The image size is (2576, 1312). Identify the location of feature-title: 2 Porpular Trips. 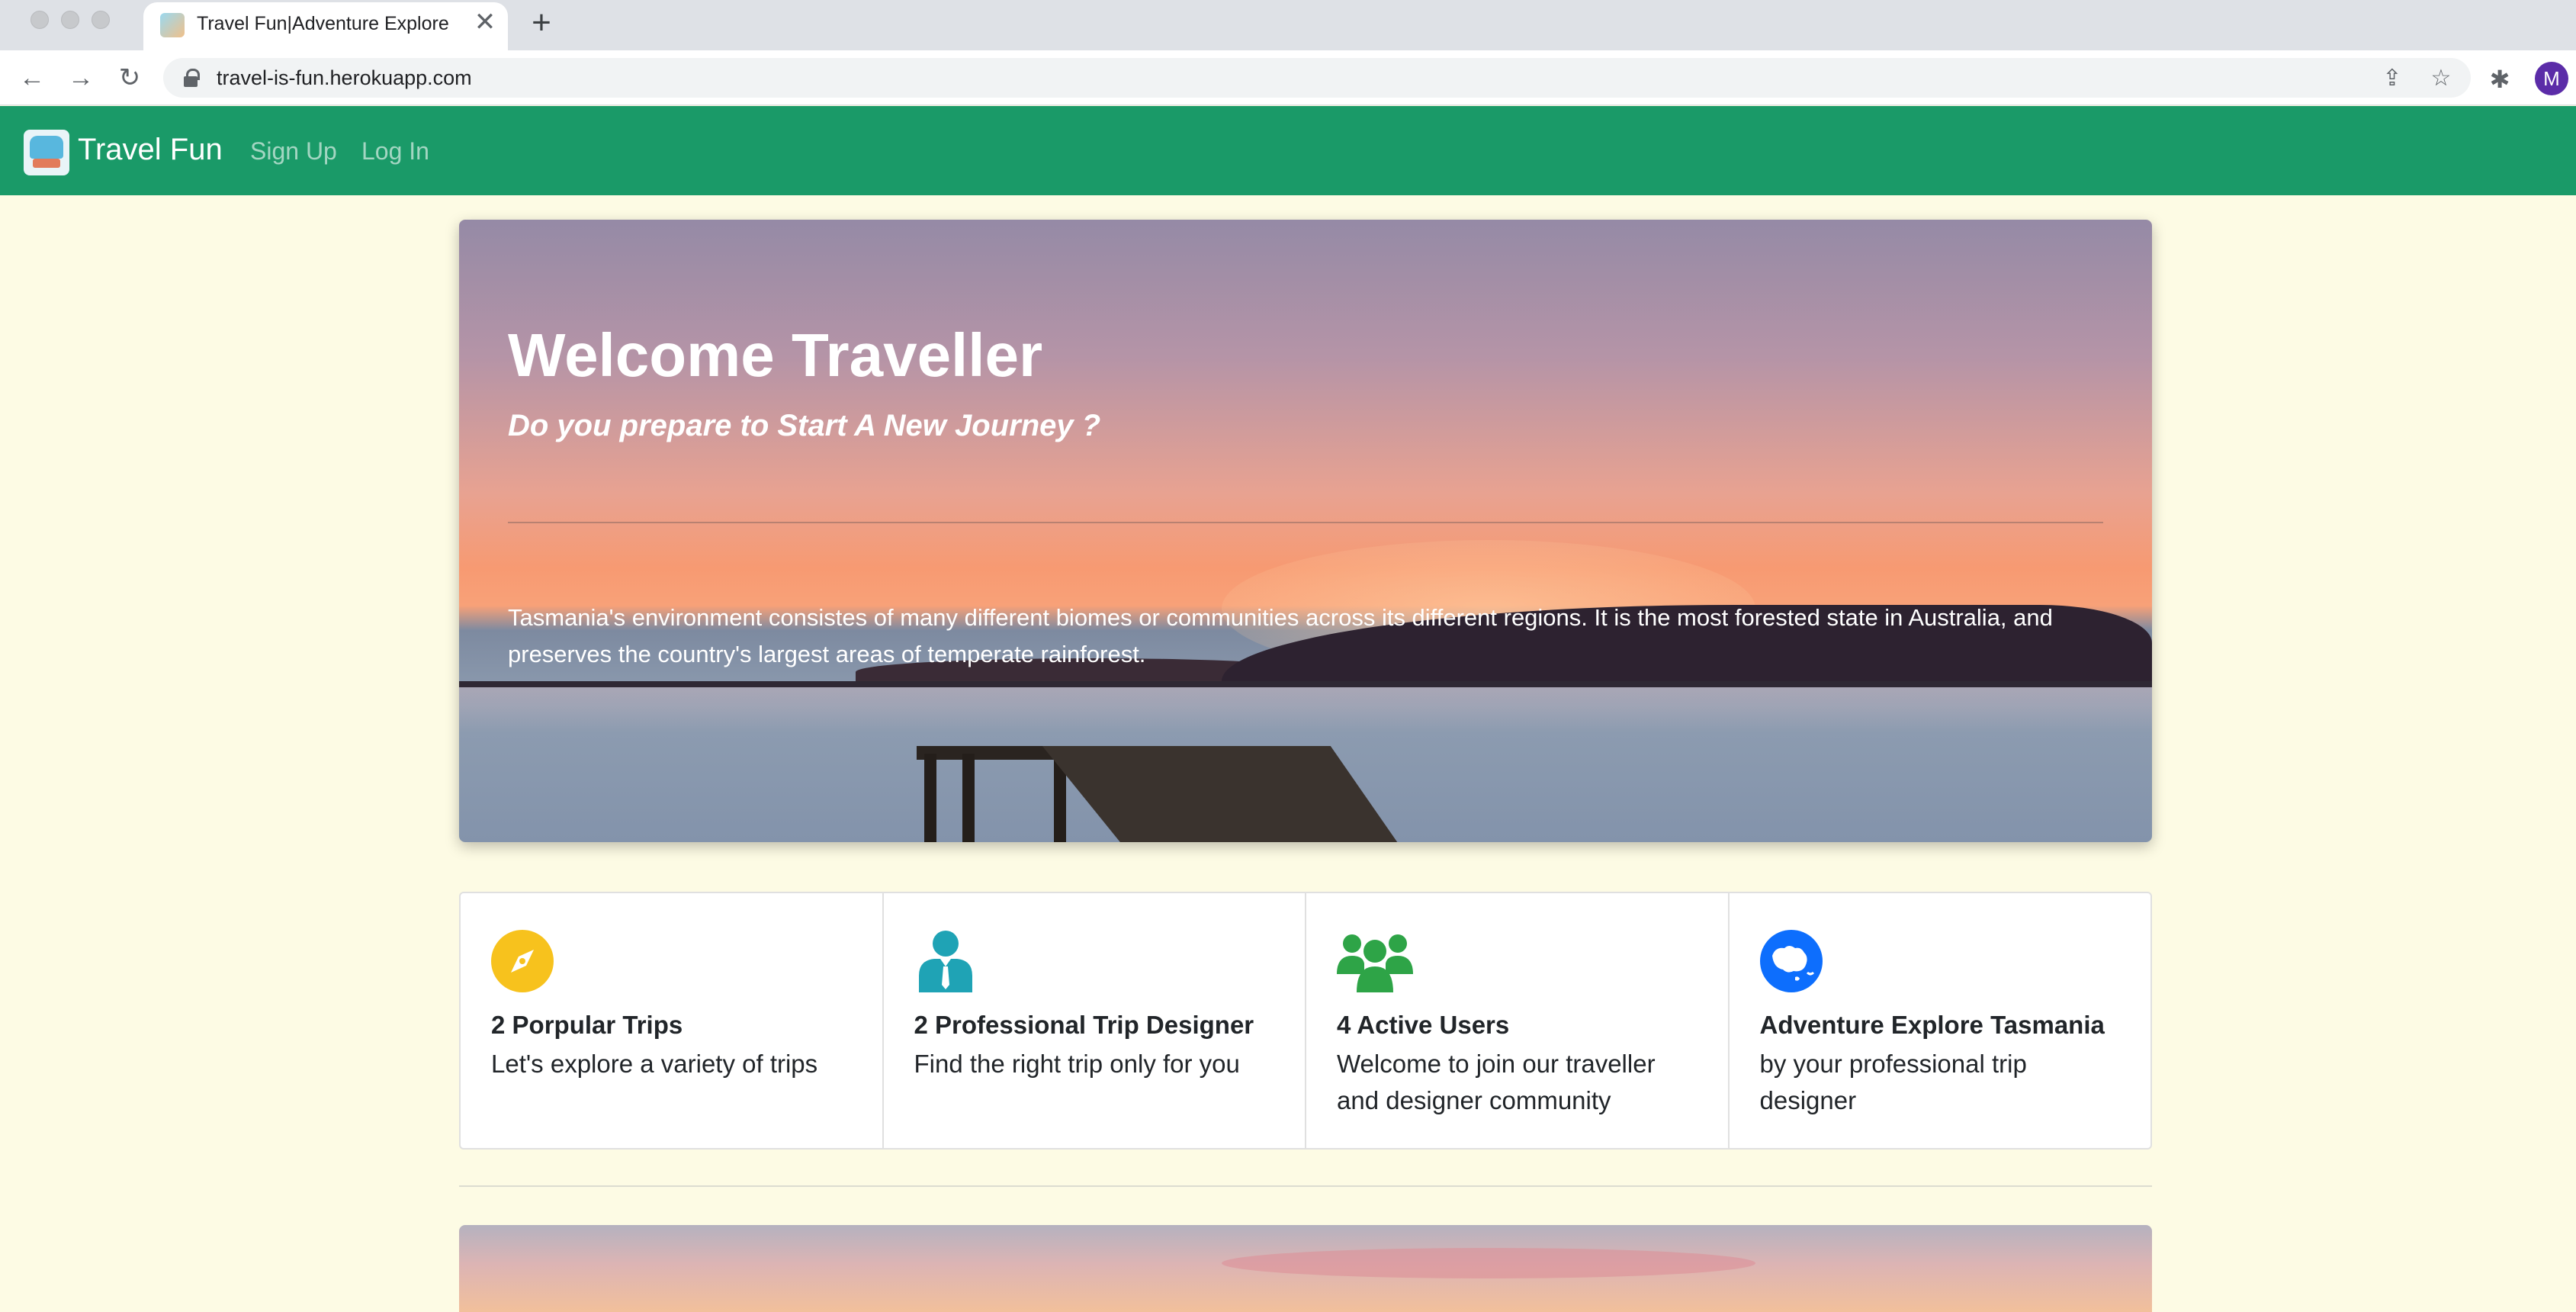
(587, 1025).